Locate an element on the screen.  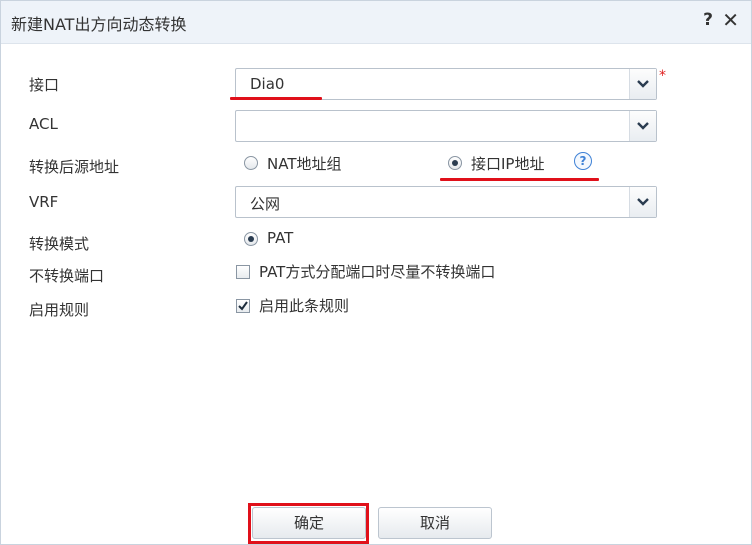
acl-label: ACL is located at coordinates (43, 124).